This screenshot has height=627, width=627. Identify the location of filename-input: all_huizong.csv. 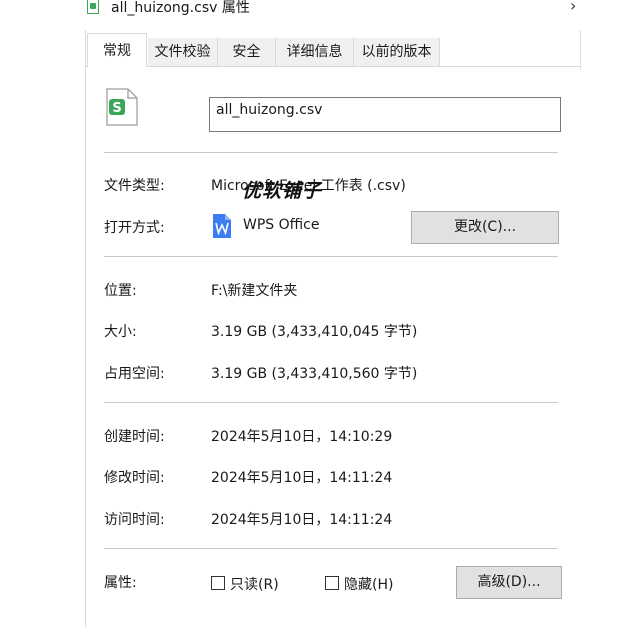
(385, 114).